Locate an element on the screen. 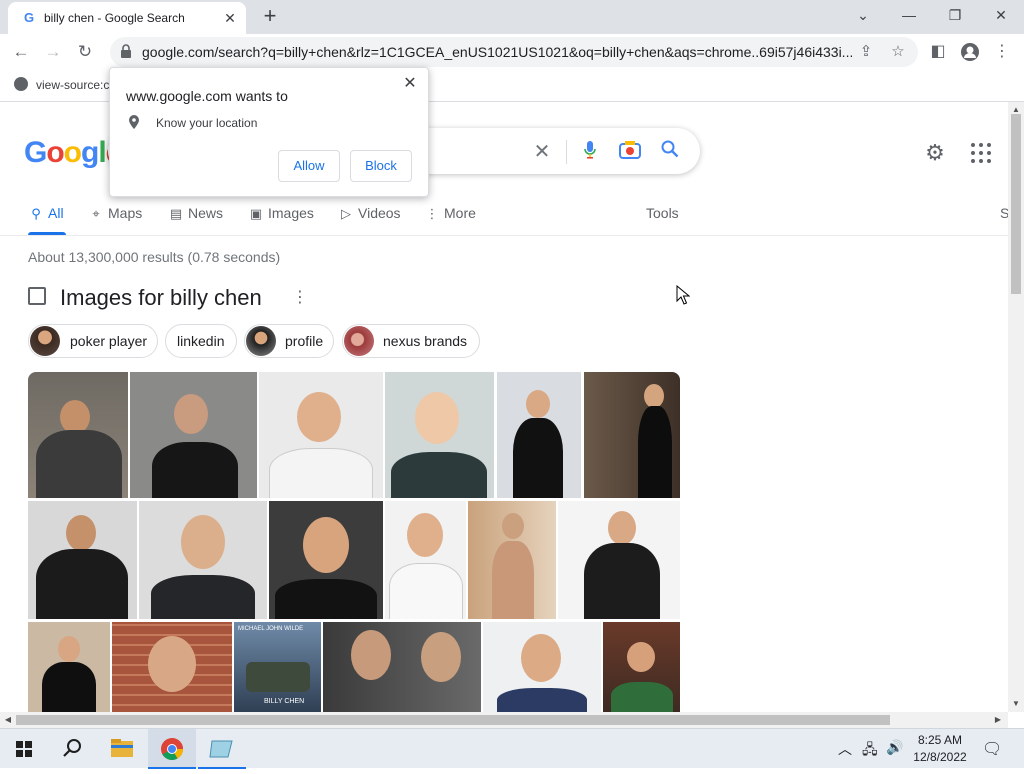  restore-button: ❐ is located at coordinates (955, 15).